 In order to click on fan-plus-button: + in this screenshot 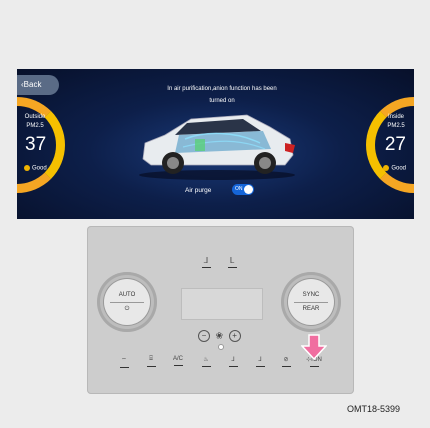, I will do `click(234, 336)`.